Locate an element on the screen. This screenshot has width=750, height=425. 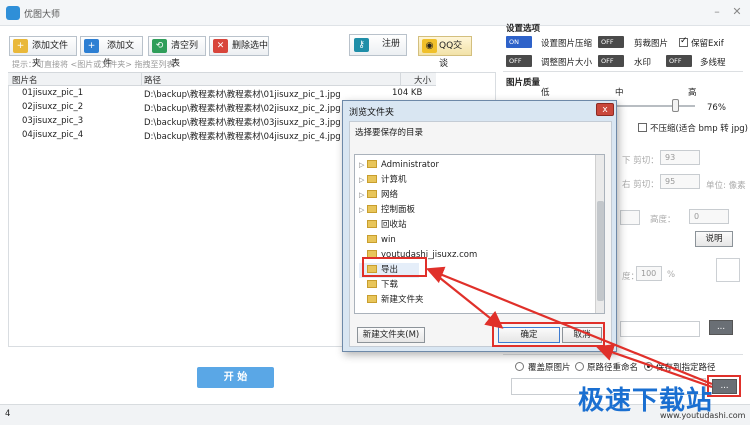
arrow-folder-to-ok is located at coordinates (466, 299).